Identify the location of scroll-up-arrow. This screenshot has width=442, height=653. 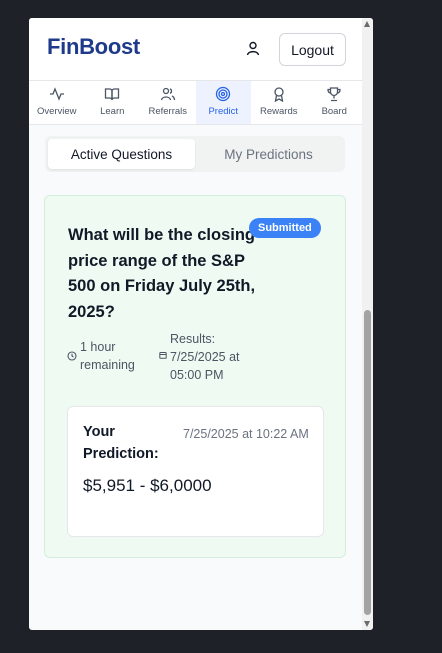
(367, 24).